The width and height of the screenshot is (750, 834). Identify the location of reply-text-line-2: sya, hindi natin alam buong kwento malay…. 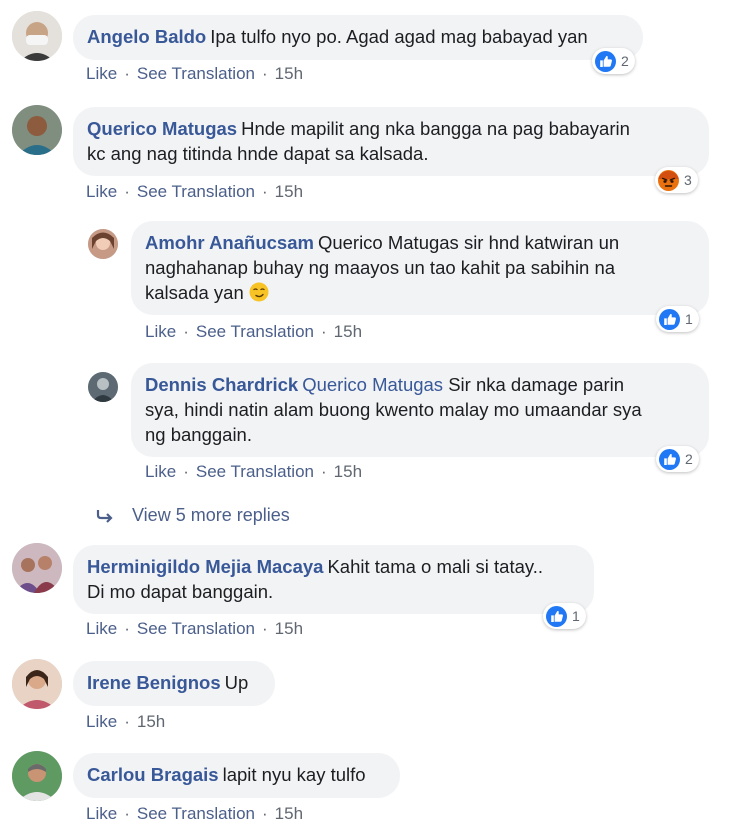
(393, 409).